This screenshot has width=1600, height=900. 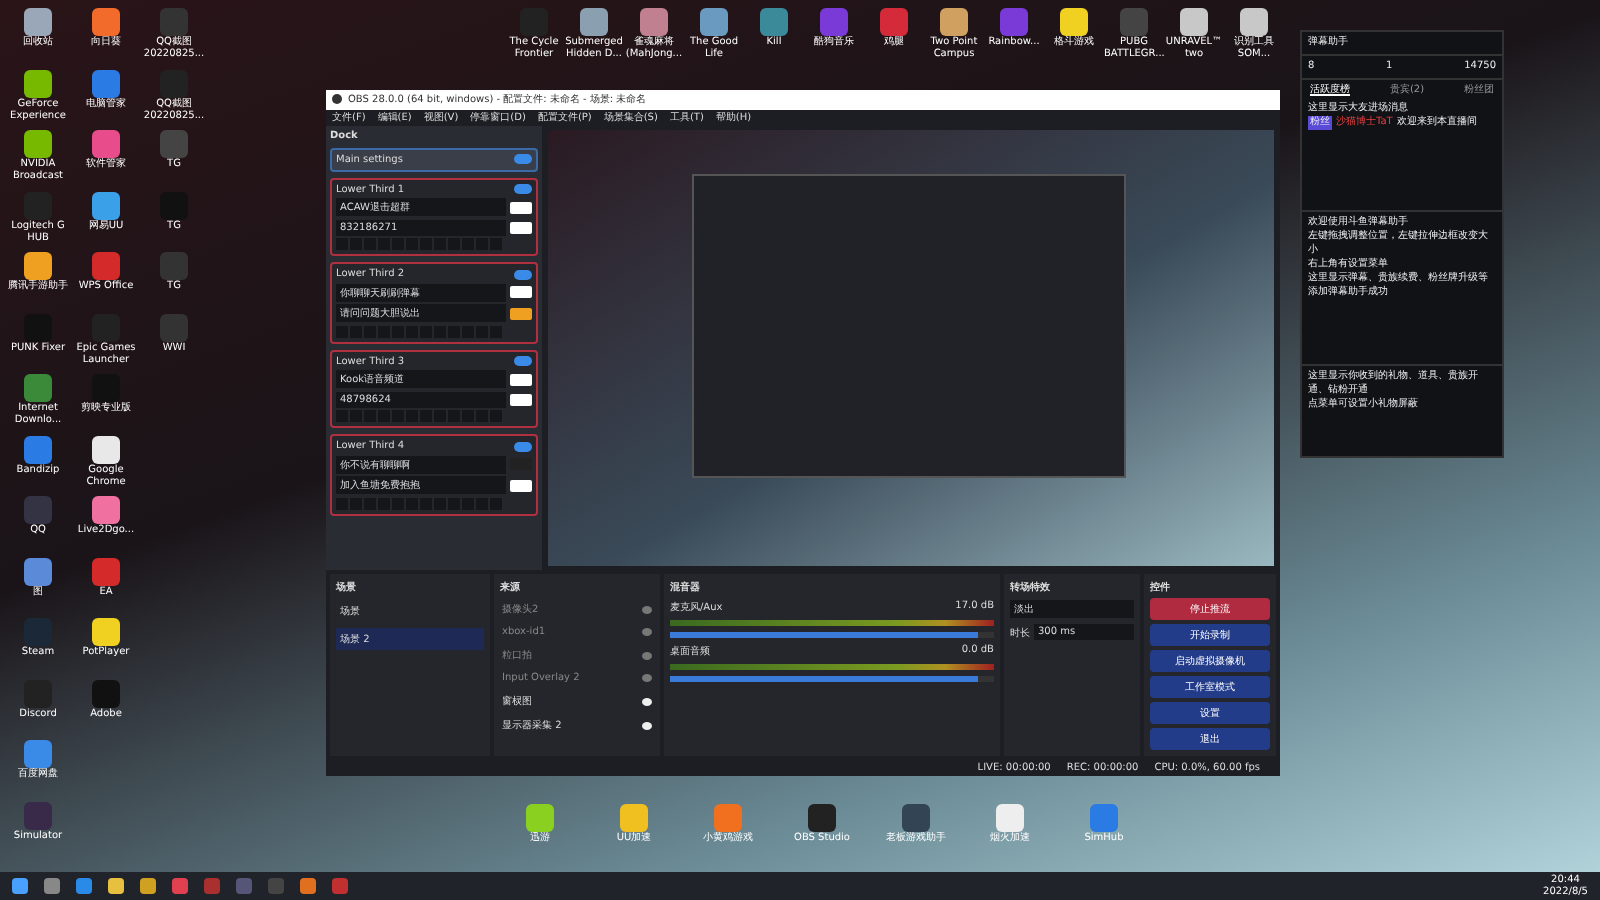 What do you see at coordinates (337, 99) in the screenshot?
I see `obs-logo-icon` at bounding box center [337, 99].